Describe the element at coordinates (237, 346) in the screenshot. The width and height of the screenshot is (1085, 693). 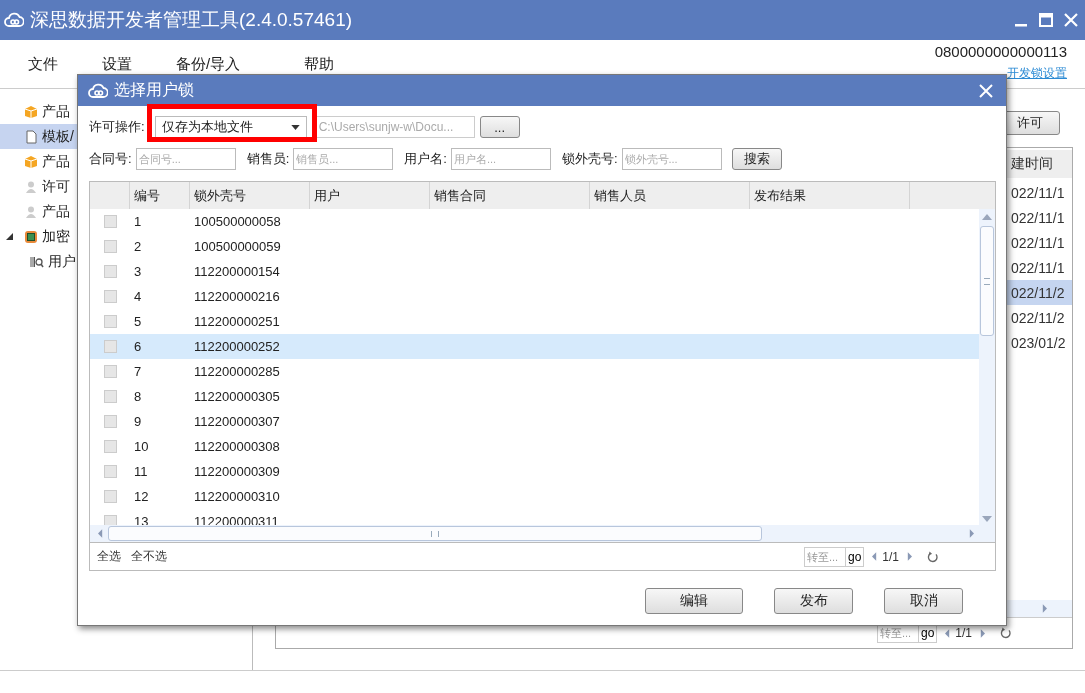
I see `table-cell: 112200000252` at that location.